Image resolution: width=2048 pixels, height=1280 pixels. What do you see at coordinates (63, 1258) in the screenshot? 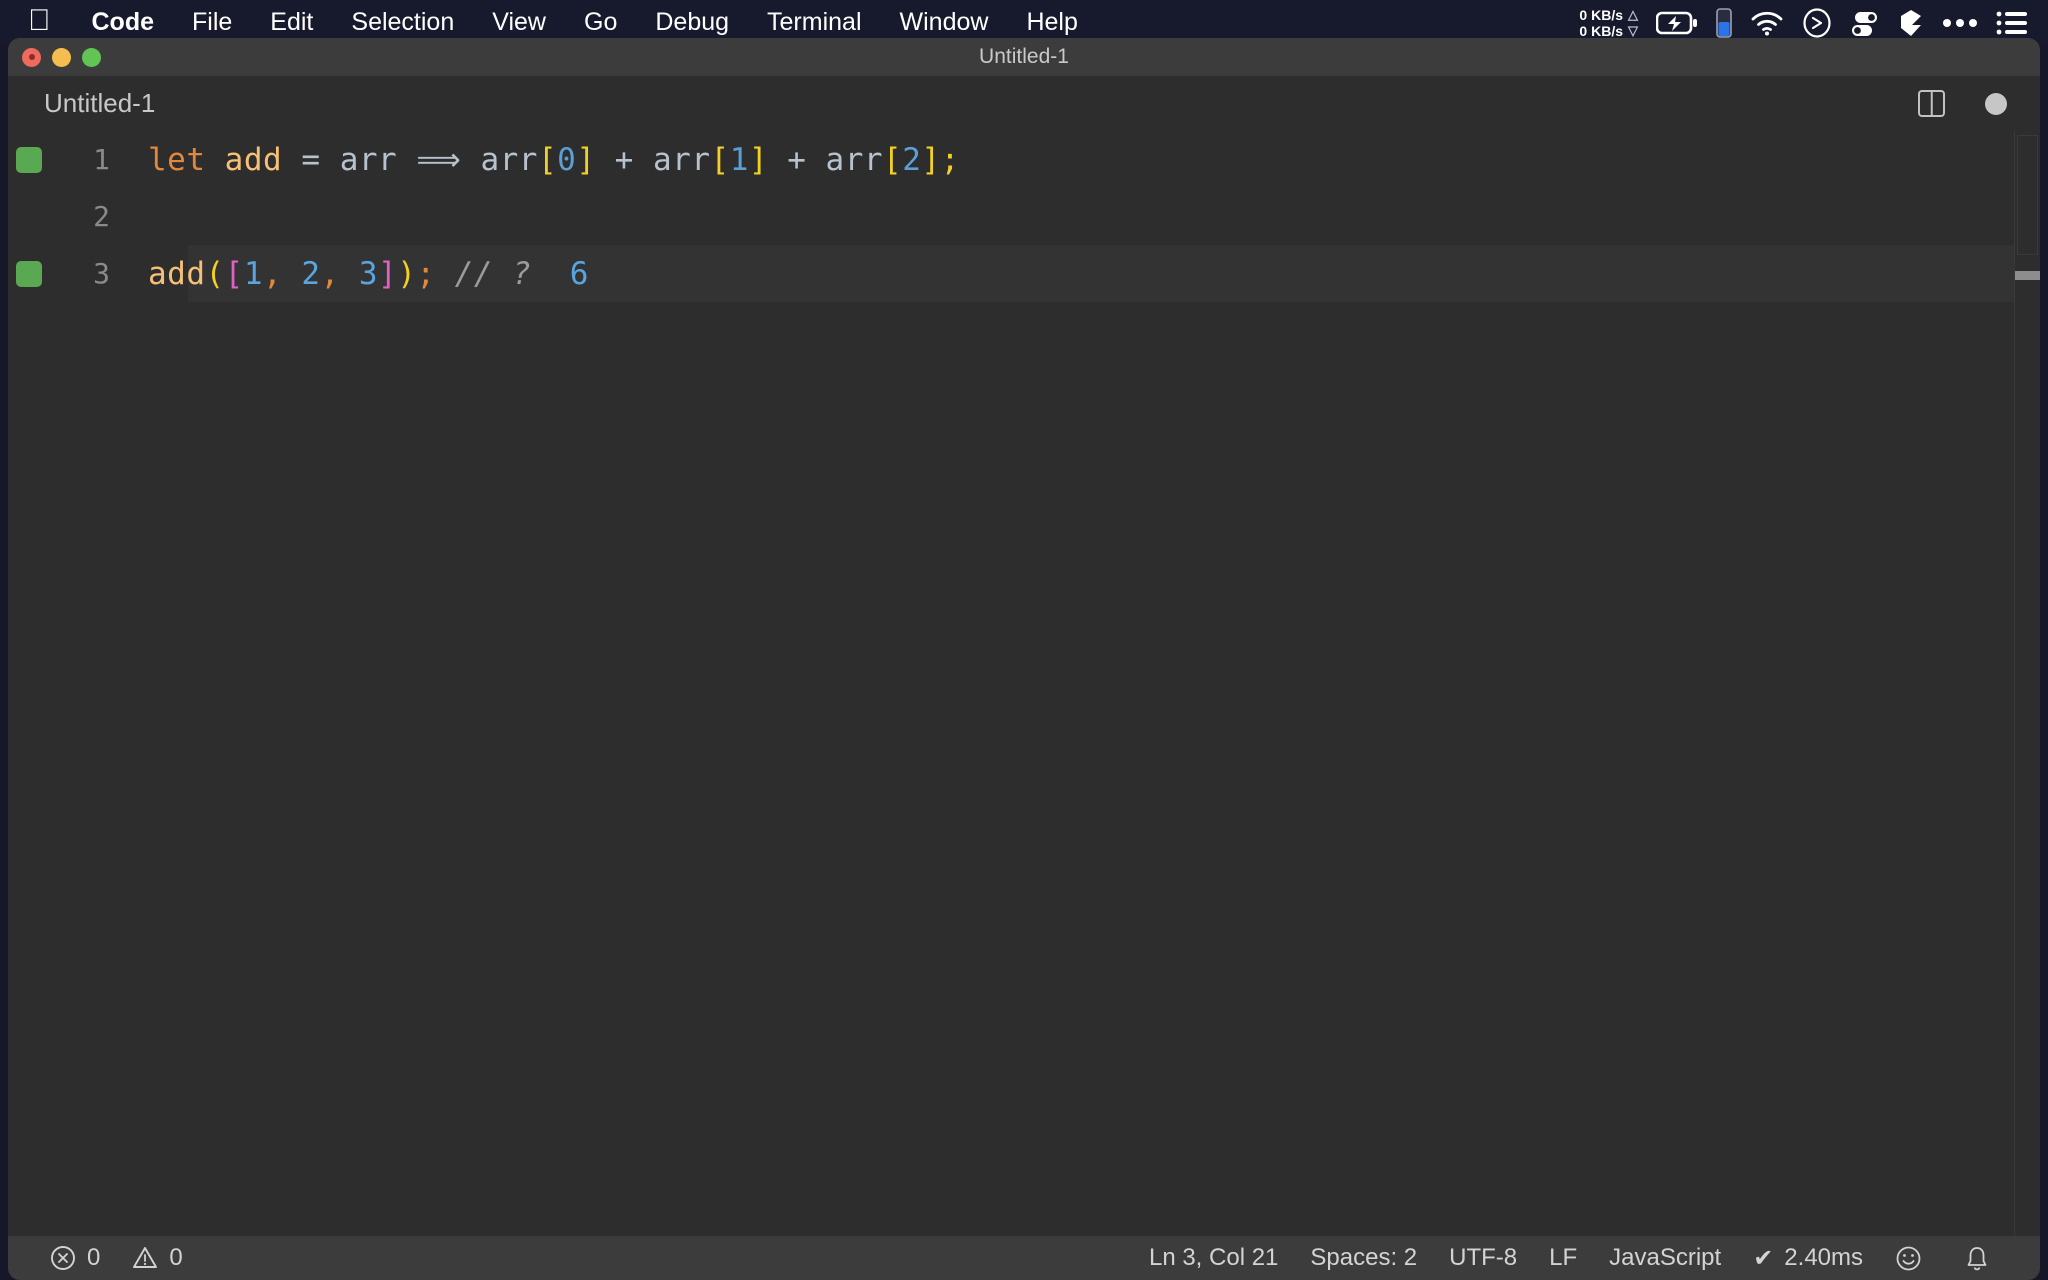
I see `error-circle-icon` at bounding box center [63, 1258].